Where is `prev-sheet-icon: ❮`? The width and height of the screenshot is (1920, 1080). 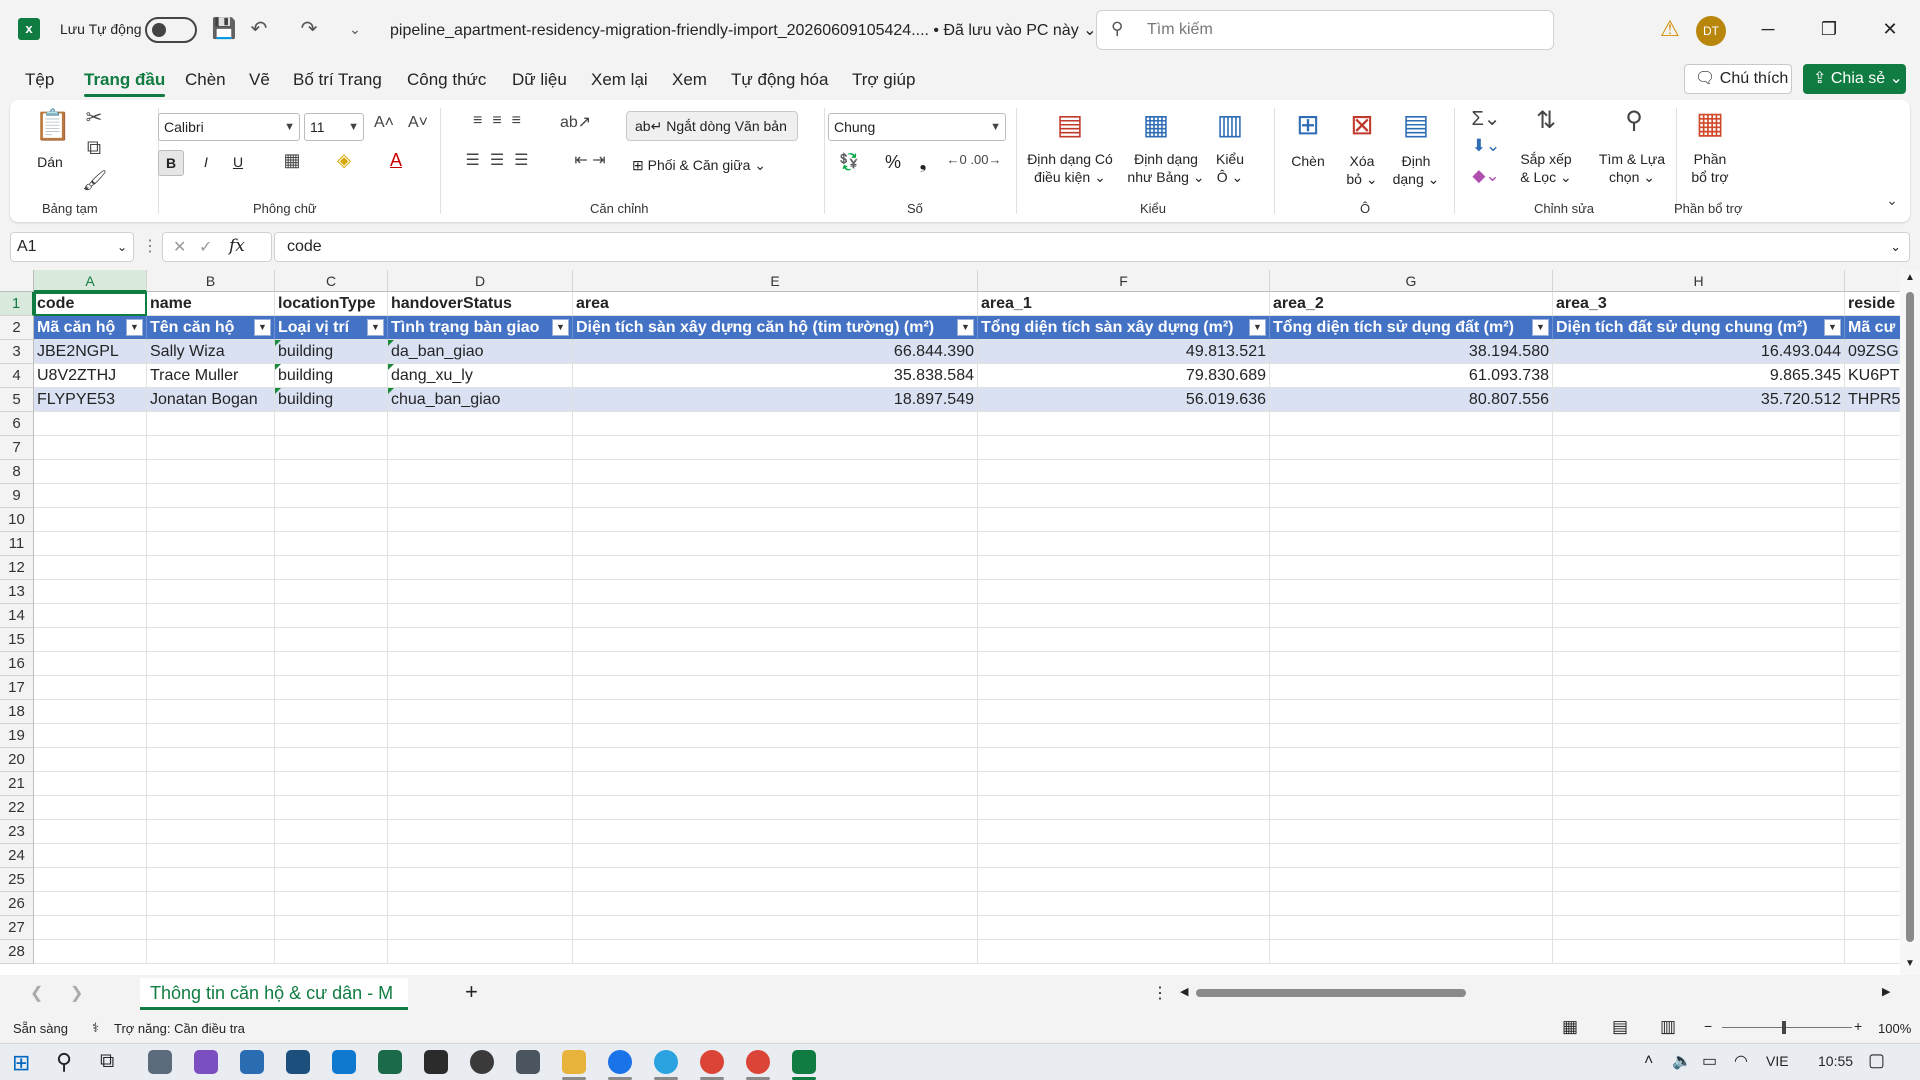 prev-sheet-icon: ❮ is located at coordinates (36, 993).